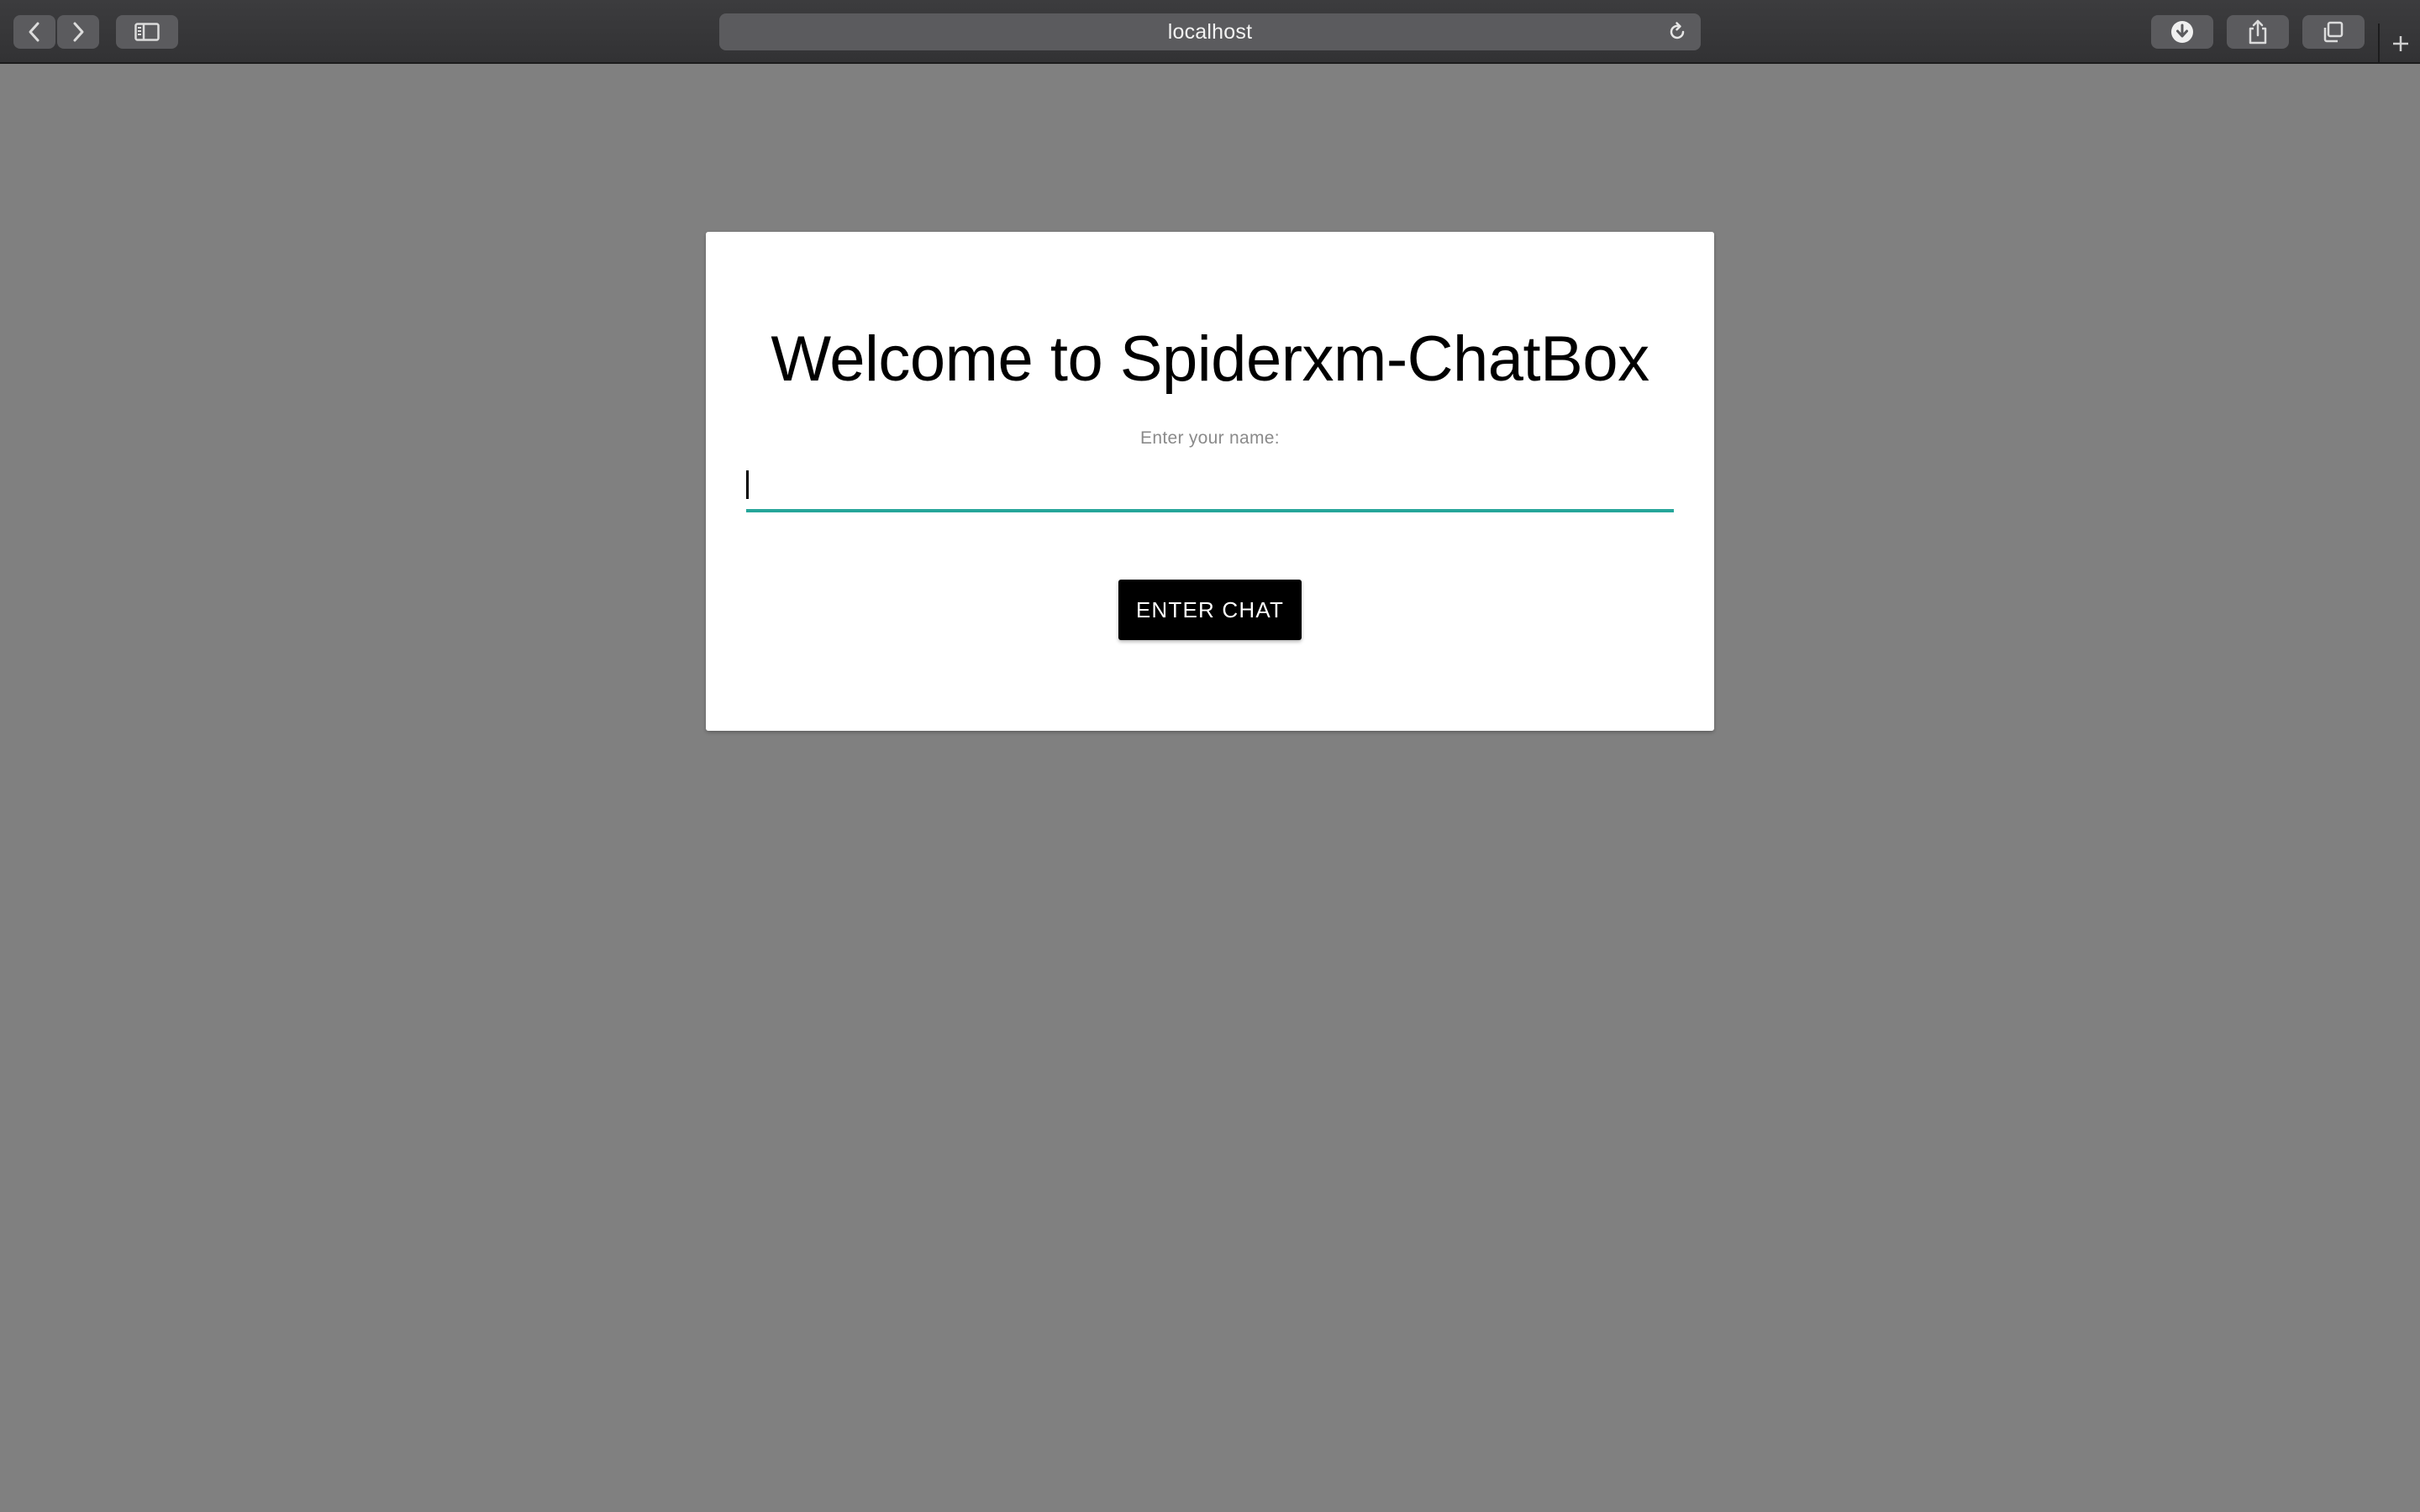 Image resolution: width=2420 pixels, height=1512 pixels. I want to click on address-text: localhost, so click(1210, 31).